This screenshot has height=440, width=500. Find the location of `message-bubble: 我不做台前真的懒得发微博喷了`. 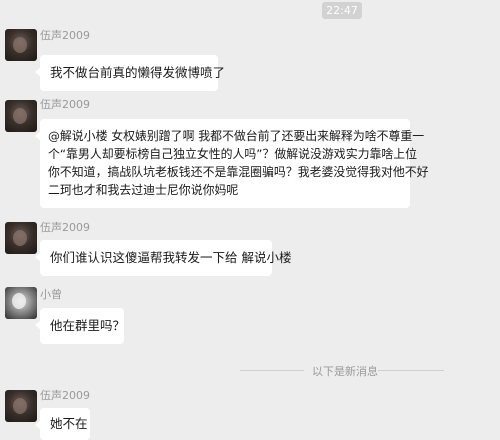

message-bubble: 我不做台前真的懒得发微博喷了 is located at coordinates (130, 73).